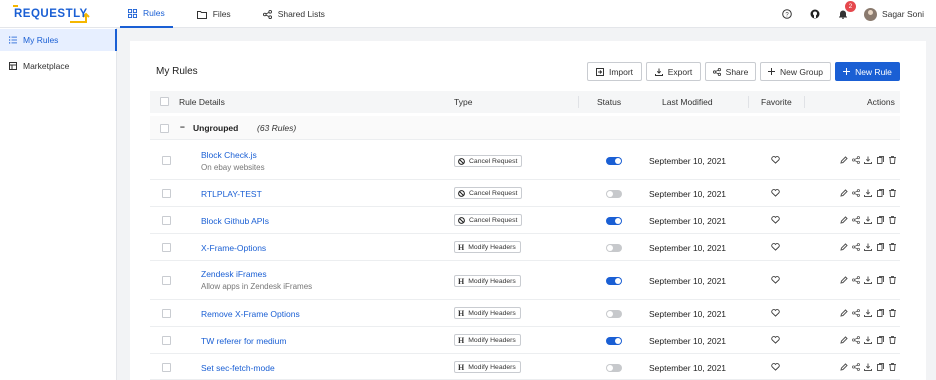 The height and width of the screenshot is (380, 936). Describe the element at coordinates (146, 14) in the screenshot. I see `tab-rules: Rules` at that location.